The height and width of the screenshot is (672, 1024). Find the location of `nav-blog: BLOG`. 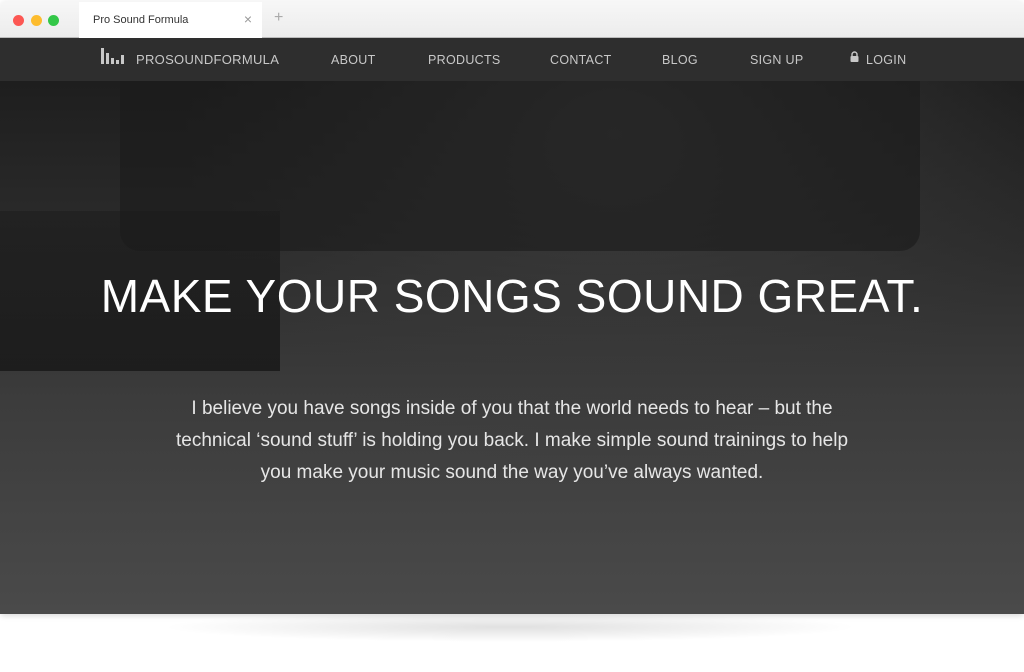

nav-blog: BLOG is located at coordinates (680, 60).